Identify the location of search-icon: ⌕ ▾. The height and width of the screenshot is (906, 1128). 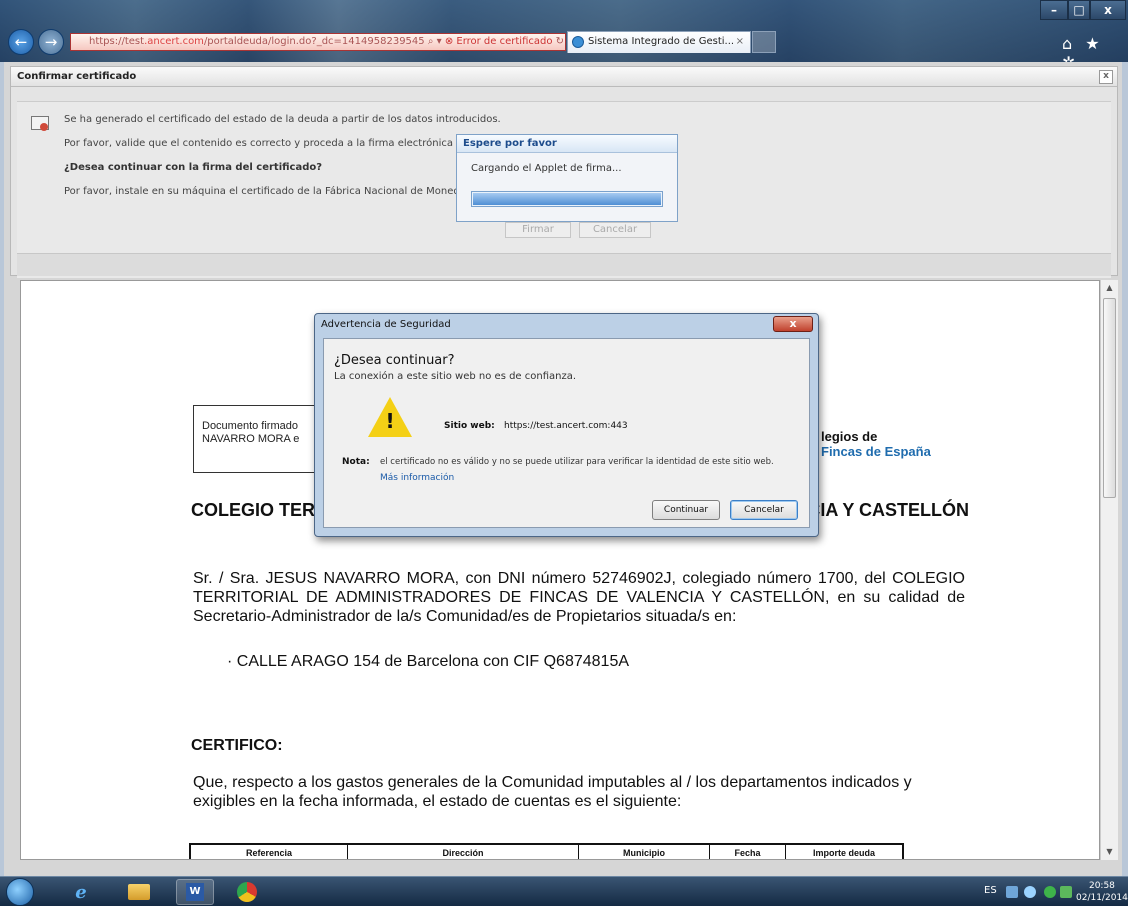
(436, 41).